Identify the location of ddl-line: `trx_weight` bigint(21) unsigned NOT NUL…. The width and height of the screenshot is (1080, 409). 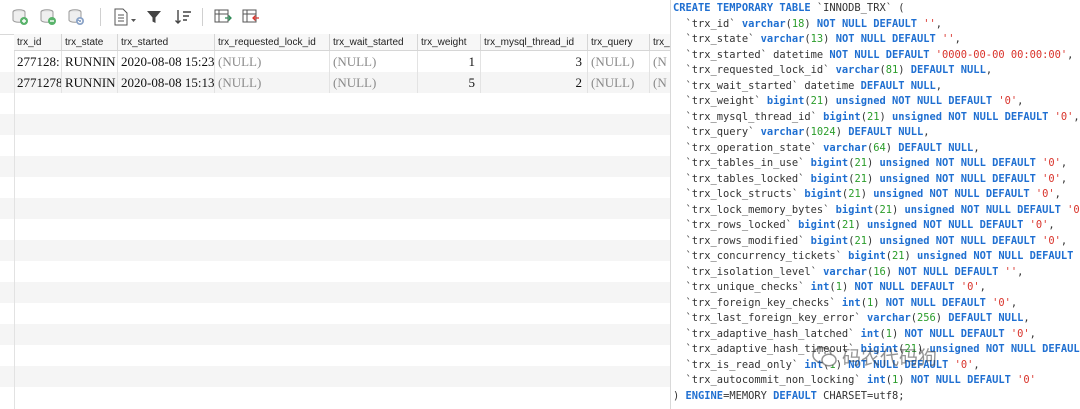
(848, 102).